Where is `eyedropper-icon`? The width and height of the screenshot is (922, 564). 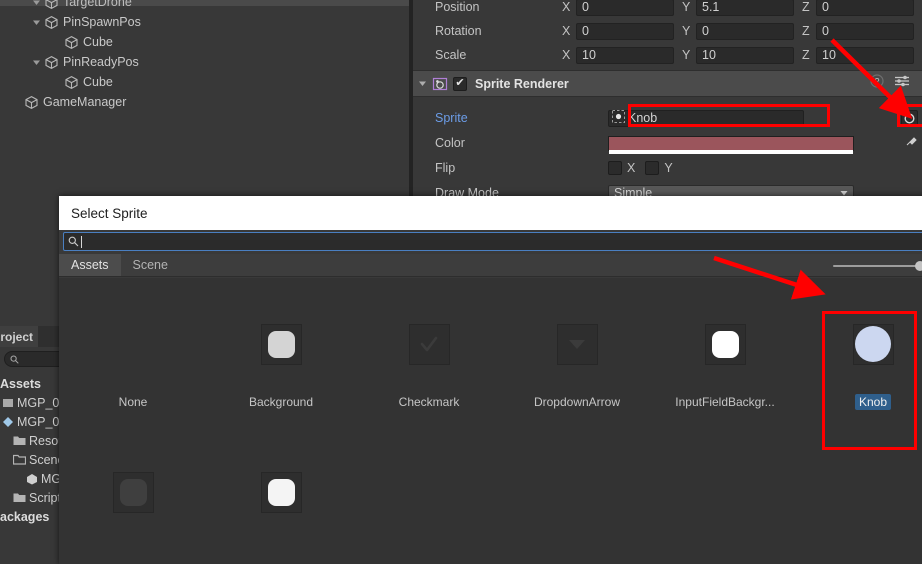
eyedropper-icon is located at coordinates (913, 143).